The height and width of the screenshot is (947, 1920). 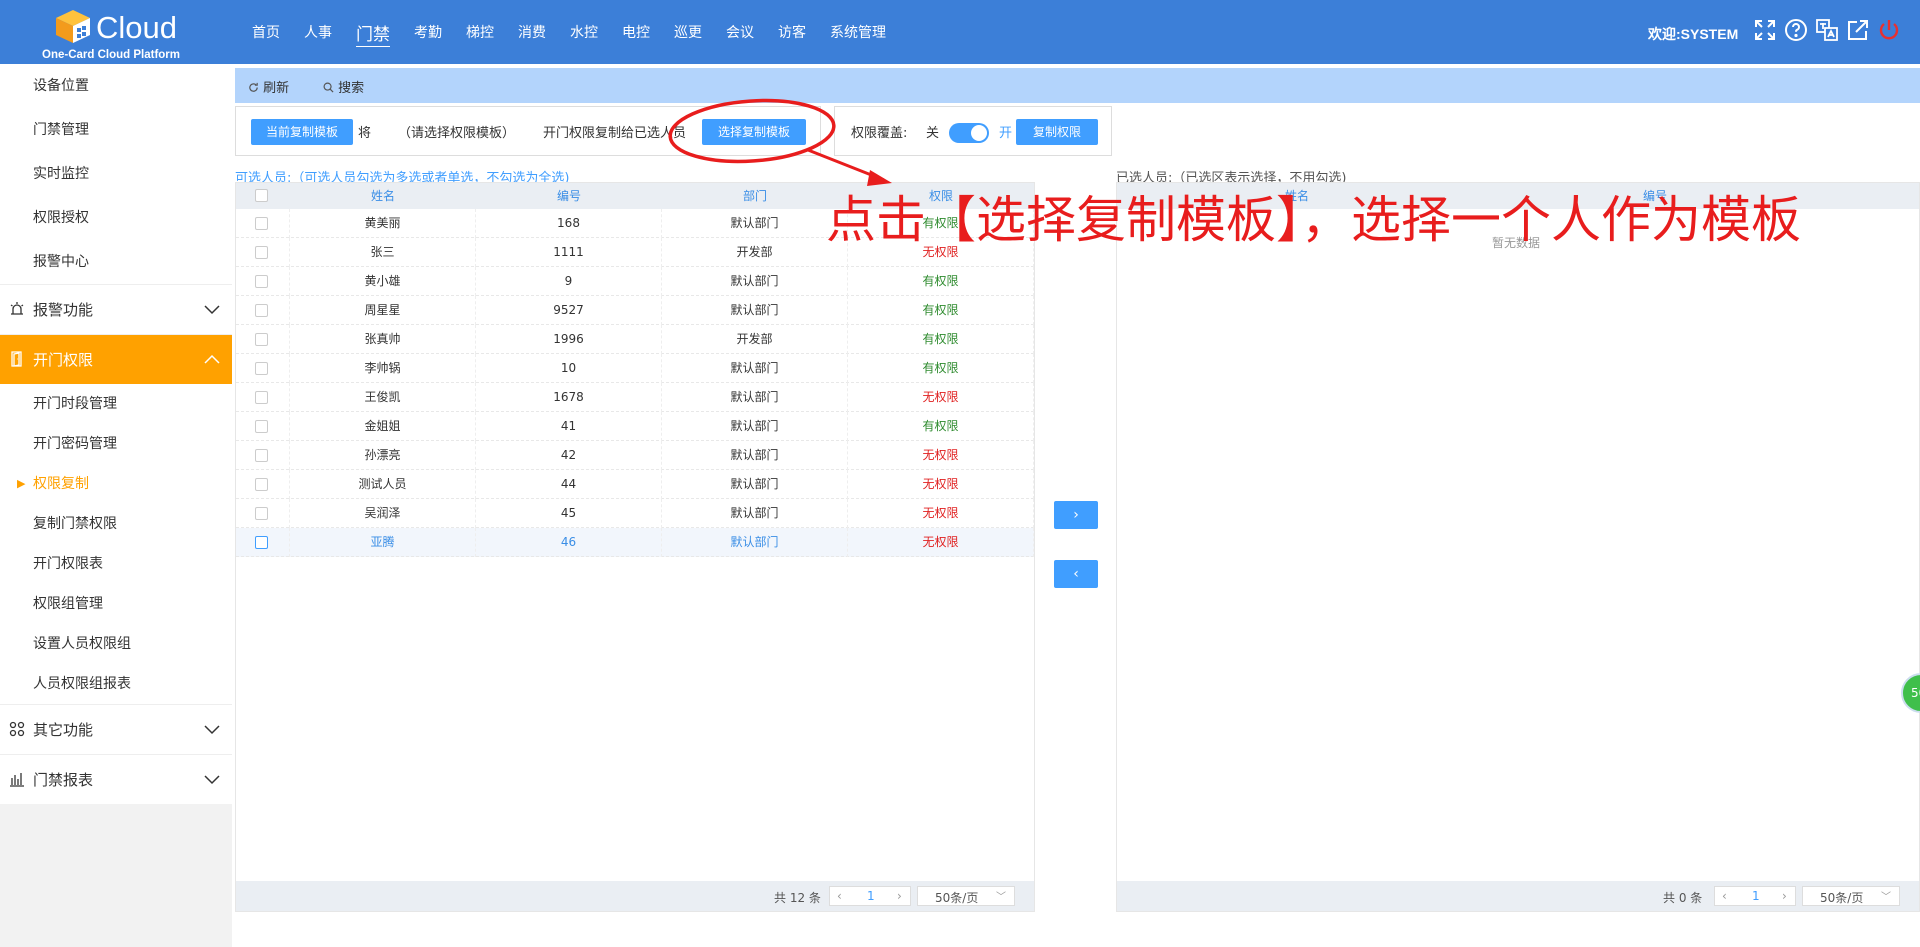 I want to click on external-link-icon, so click(x=1858, y=30).